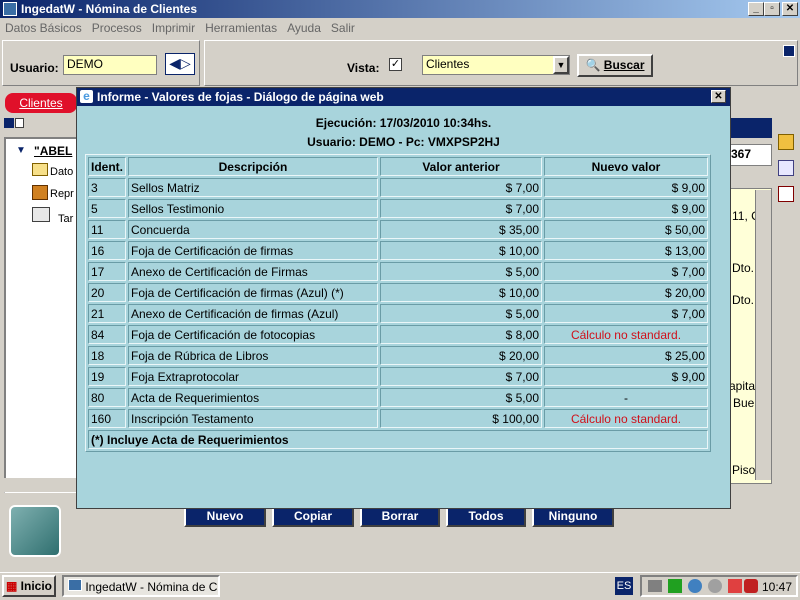 The width and height of the screenshot is (800, 600). I want to click on client-id-field: 367, so click(750, 155).